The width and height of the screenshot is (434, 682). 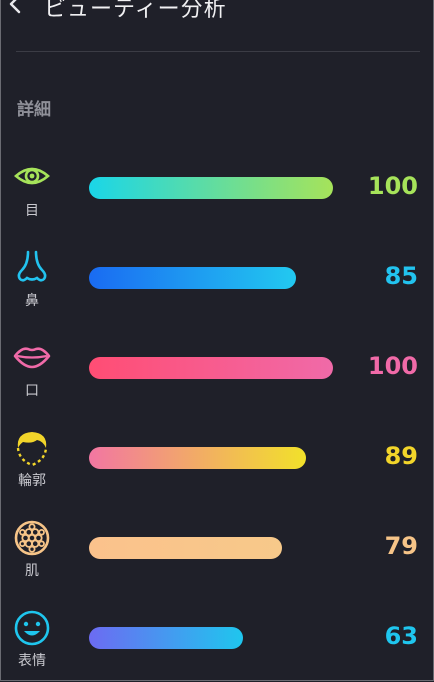 What do you see at coordinates (401, 636) in the screenshot?
I see `score-value-expression: 63` at bounding box center [401, 636].